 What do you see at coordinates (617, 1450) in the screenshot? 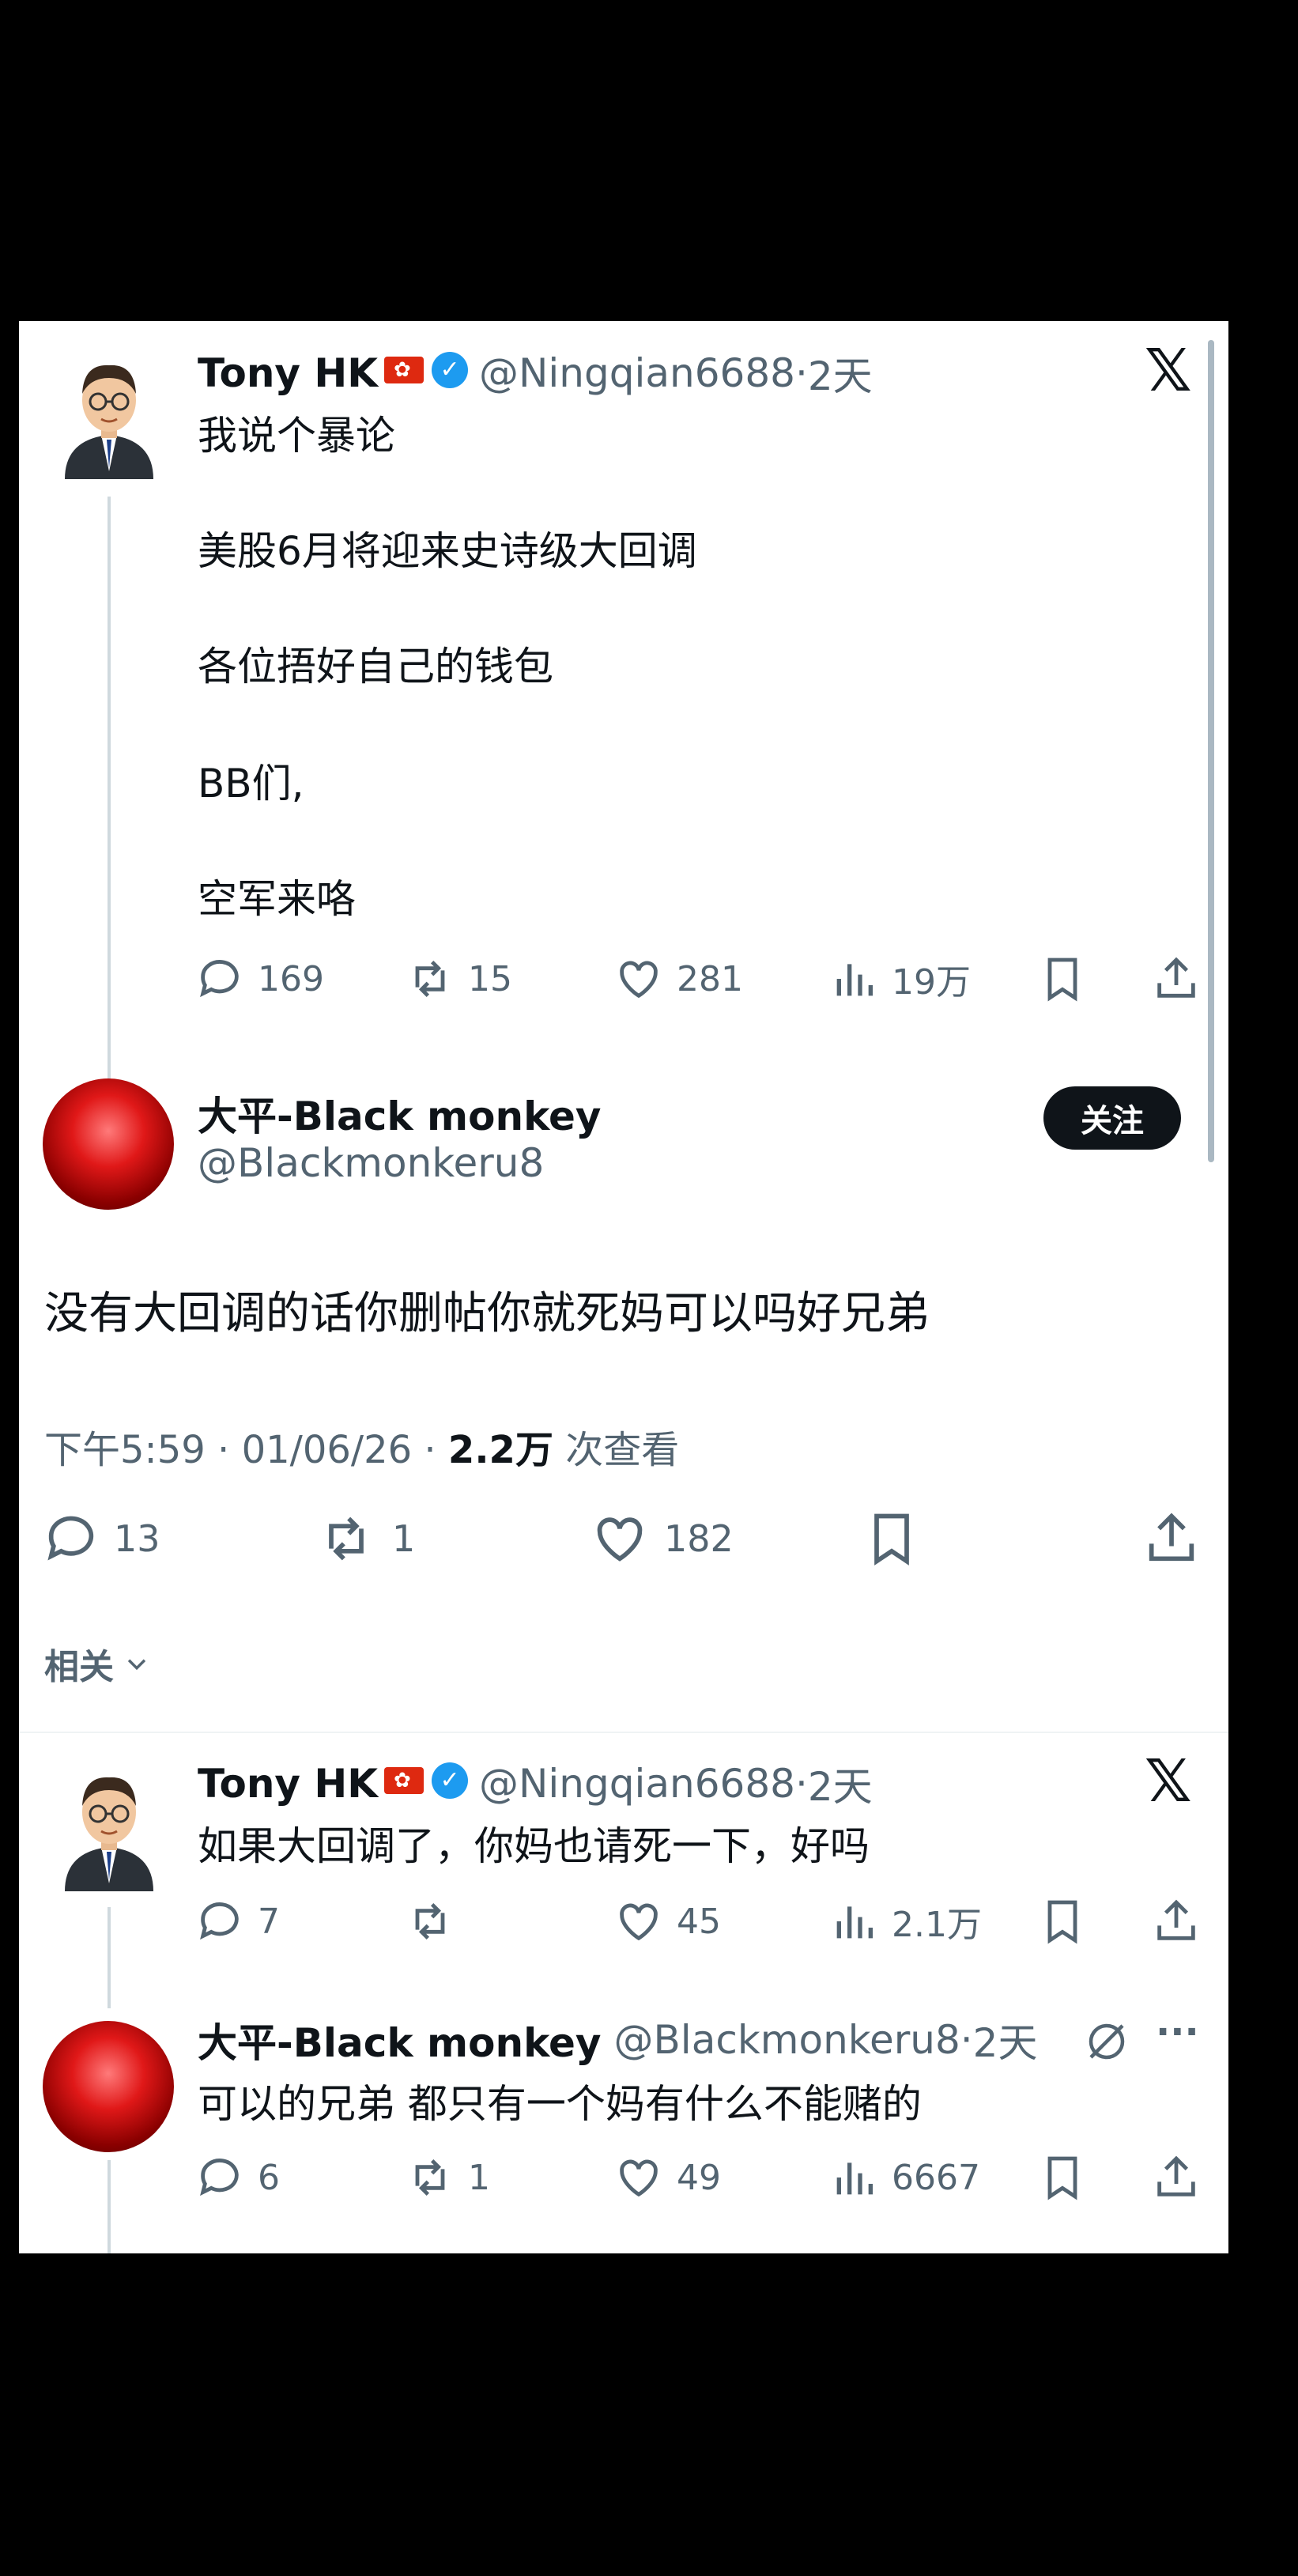
I see `views-label: 次查看` at bounding box center [617, 1450].